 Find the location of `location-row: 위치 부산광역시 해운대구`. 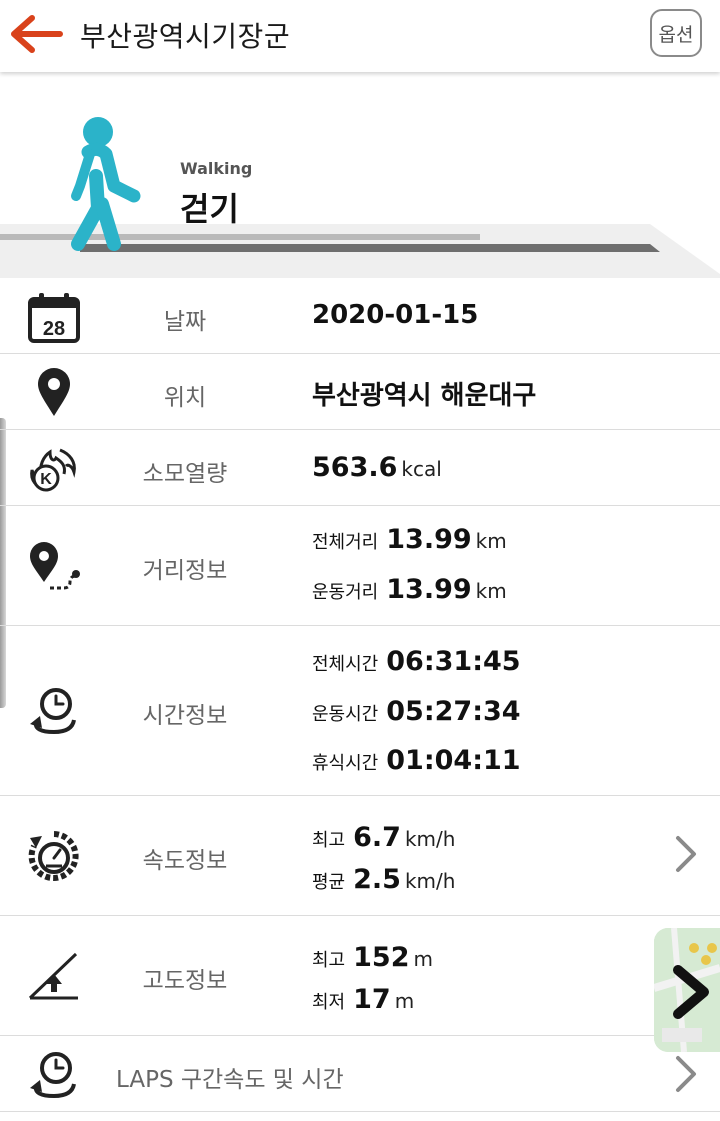

location-row: 위치 부산광역시 해운대구 is located at coordinates (360, 392).